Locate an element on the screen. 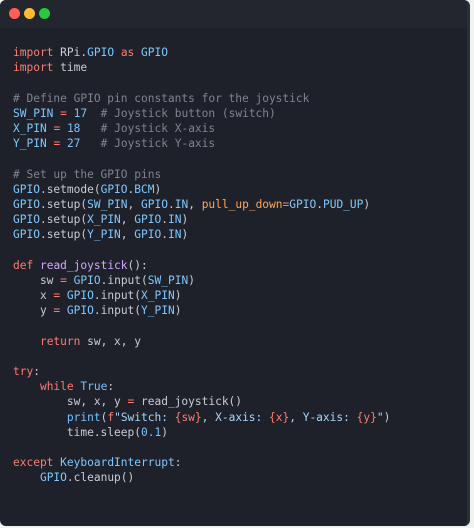  code-token: Y_PIN is located at coordinates (104, 235).